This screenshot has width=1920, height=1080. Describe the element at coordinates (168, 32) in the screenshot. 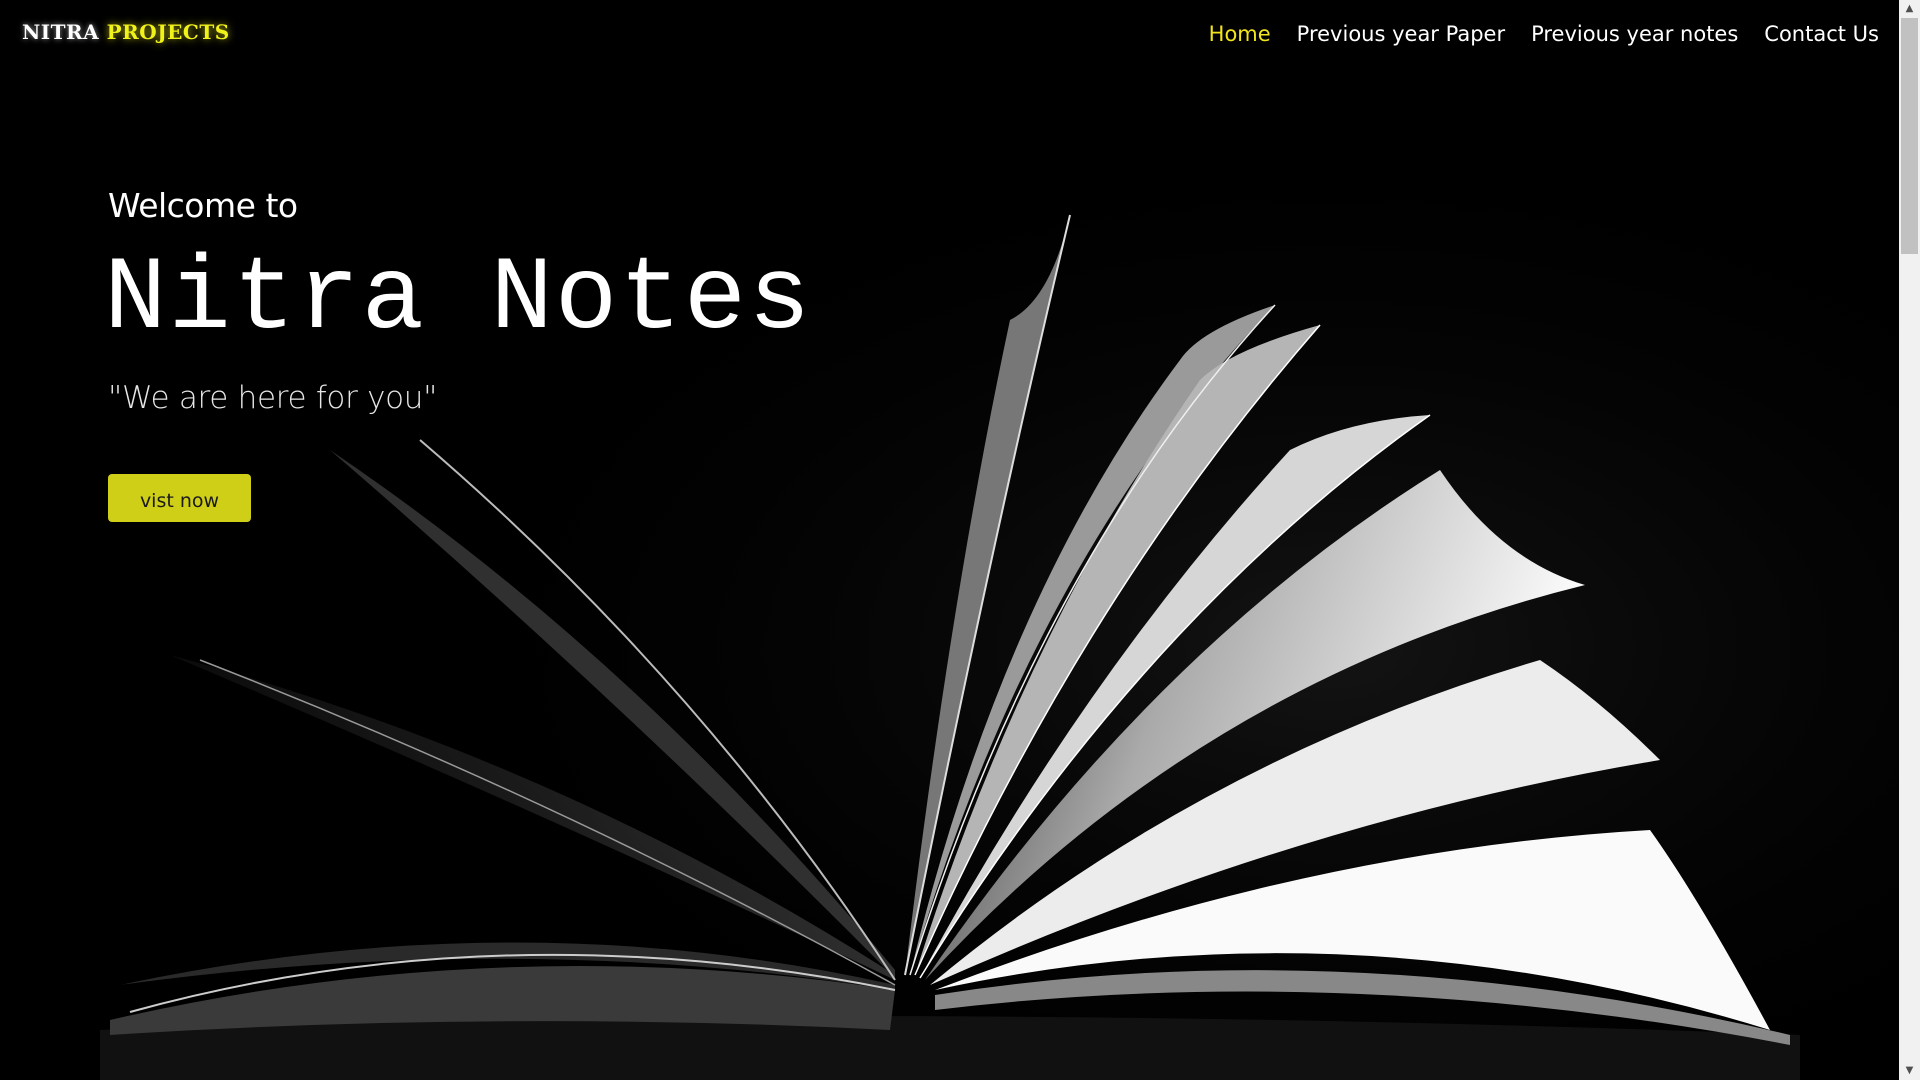

I see `logo-part-projects: PROJECTS` at that location.